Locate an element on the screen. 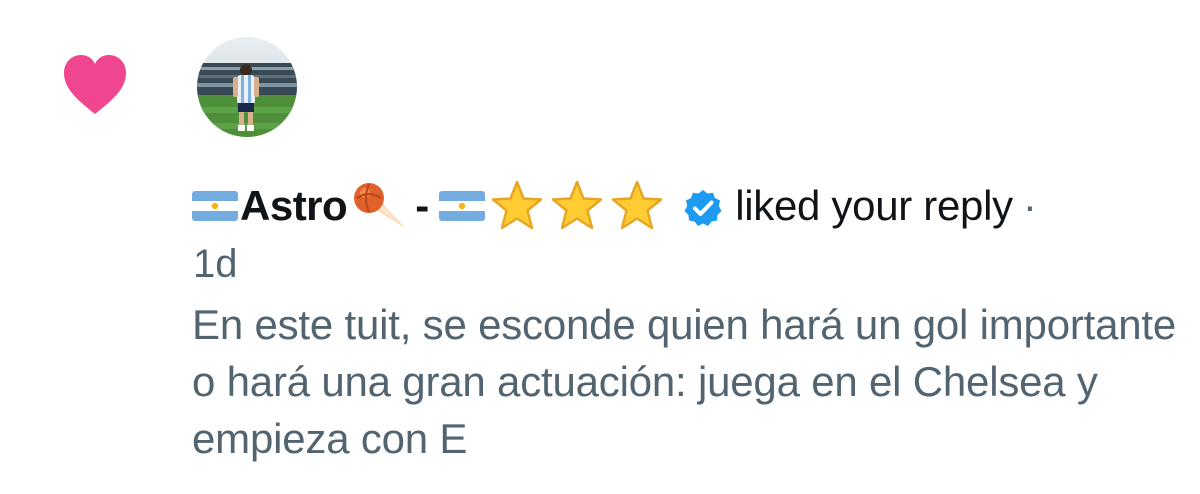 This screenshot has height=494, width=1200. user-avatar is located at coordinates (247, 87).